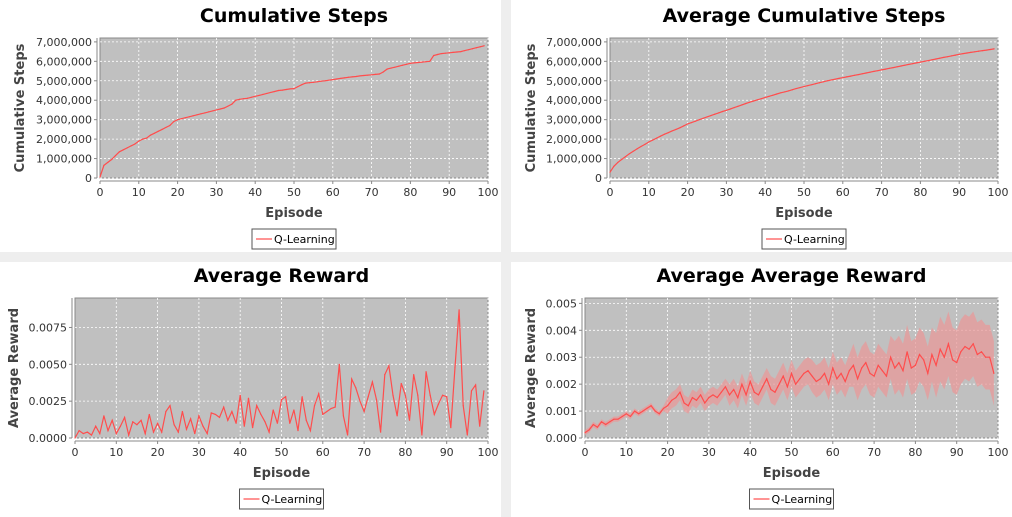  What do you see at coordinates (75, 452) in the screenshot?
I see `x-tick-label: 0` at bounding box center [75, 452].